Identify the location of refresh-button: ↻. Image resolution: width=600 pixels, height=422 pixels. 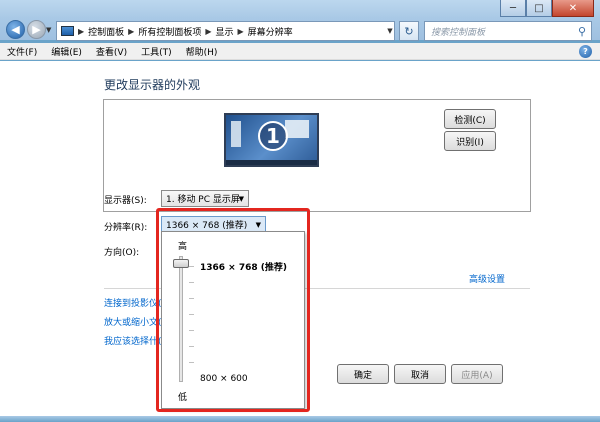
(409, 31).